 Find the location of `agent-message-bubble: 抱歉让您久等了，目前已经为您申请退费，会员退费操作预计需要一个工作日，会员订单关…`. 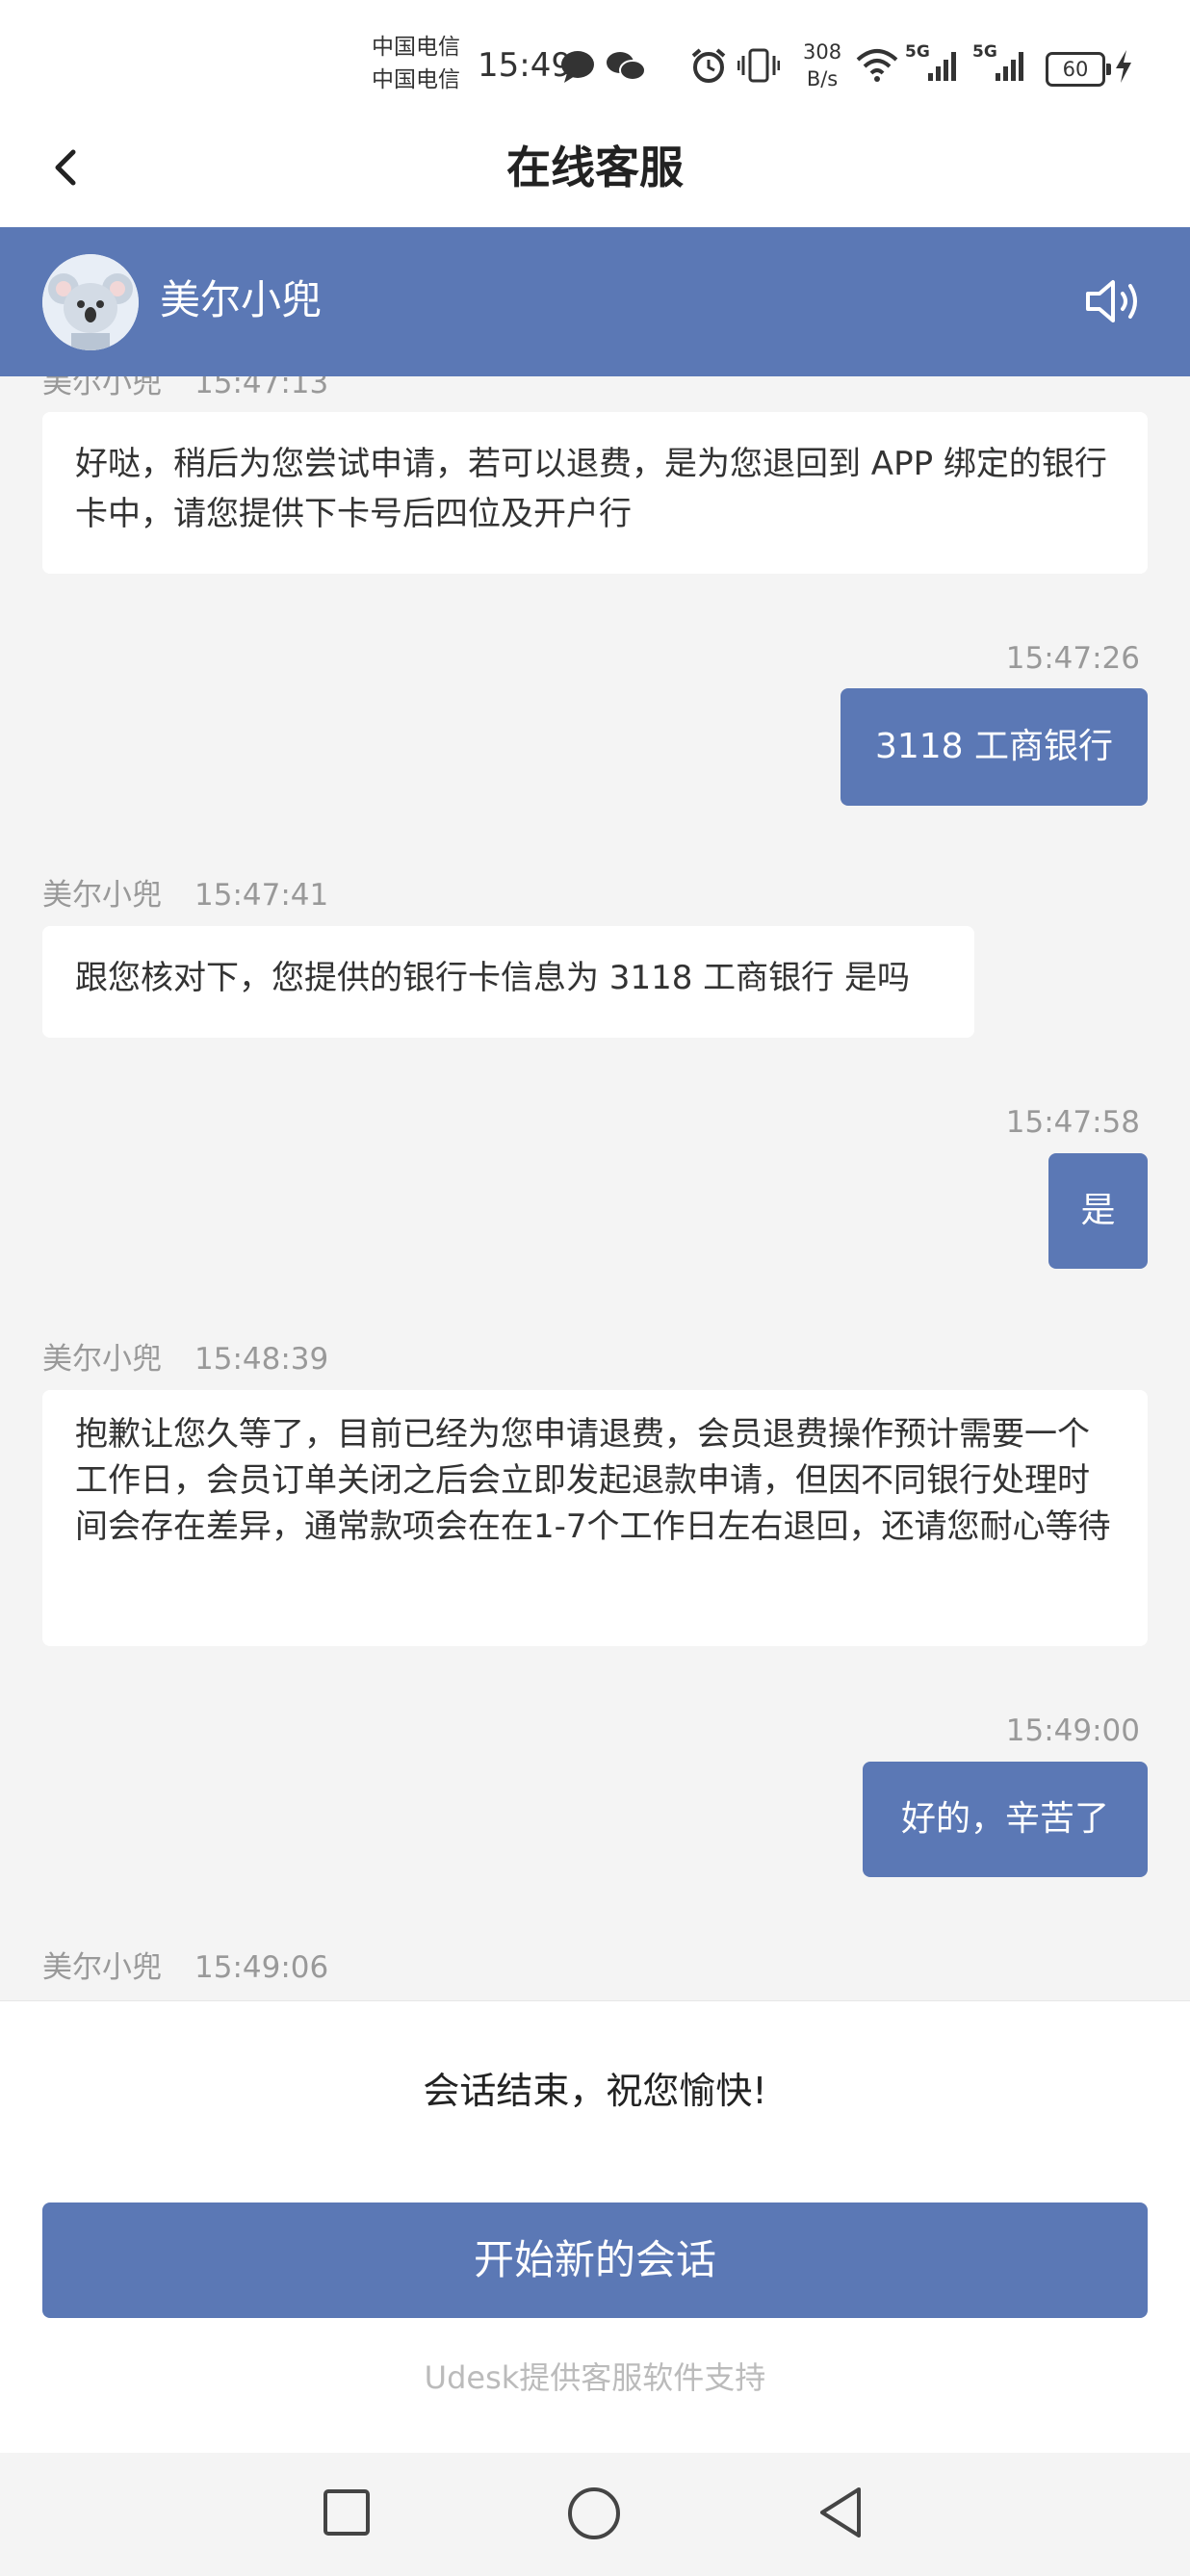

agent-message-bubble: 抱歉让您久等了，目前已经为您申请退费，会员退费操作预计需要一个工作日，会员订单关… is located at coordinates (595, 1518).